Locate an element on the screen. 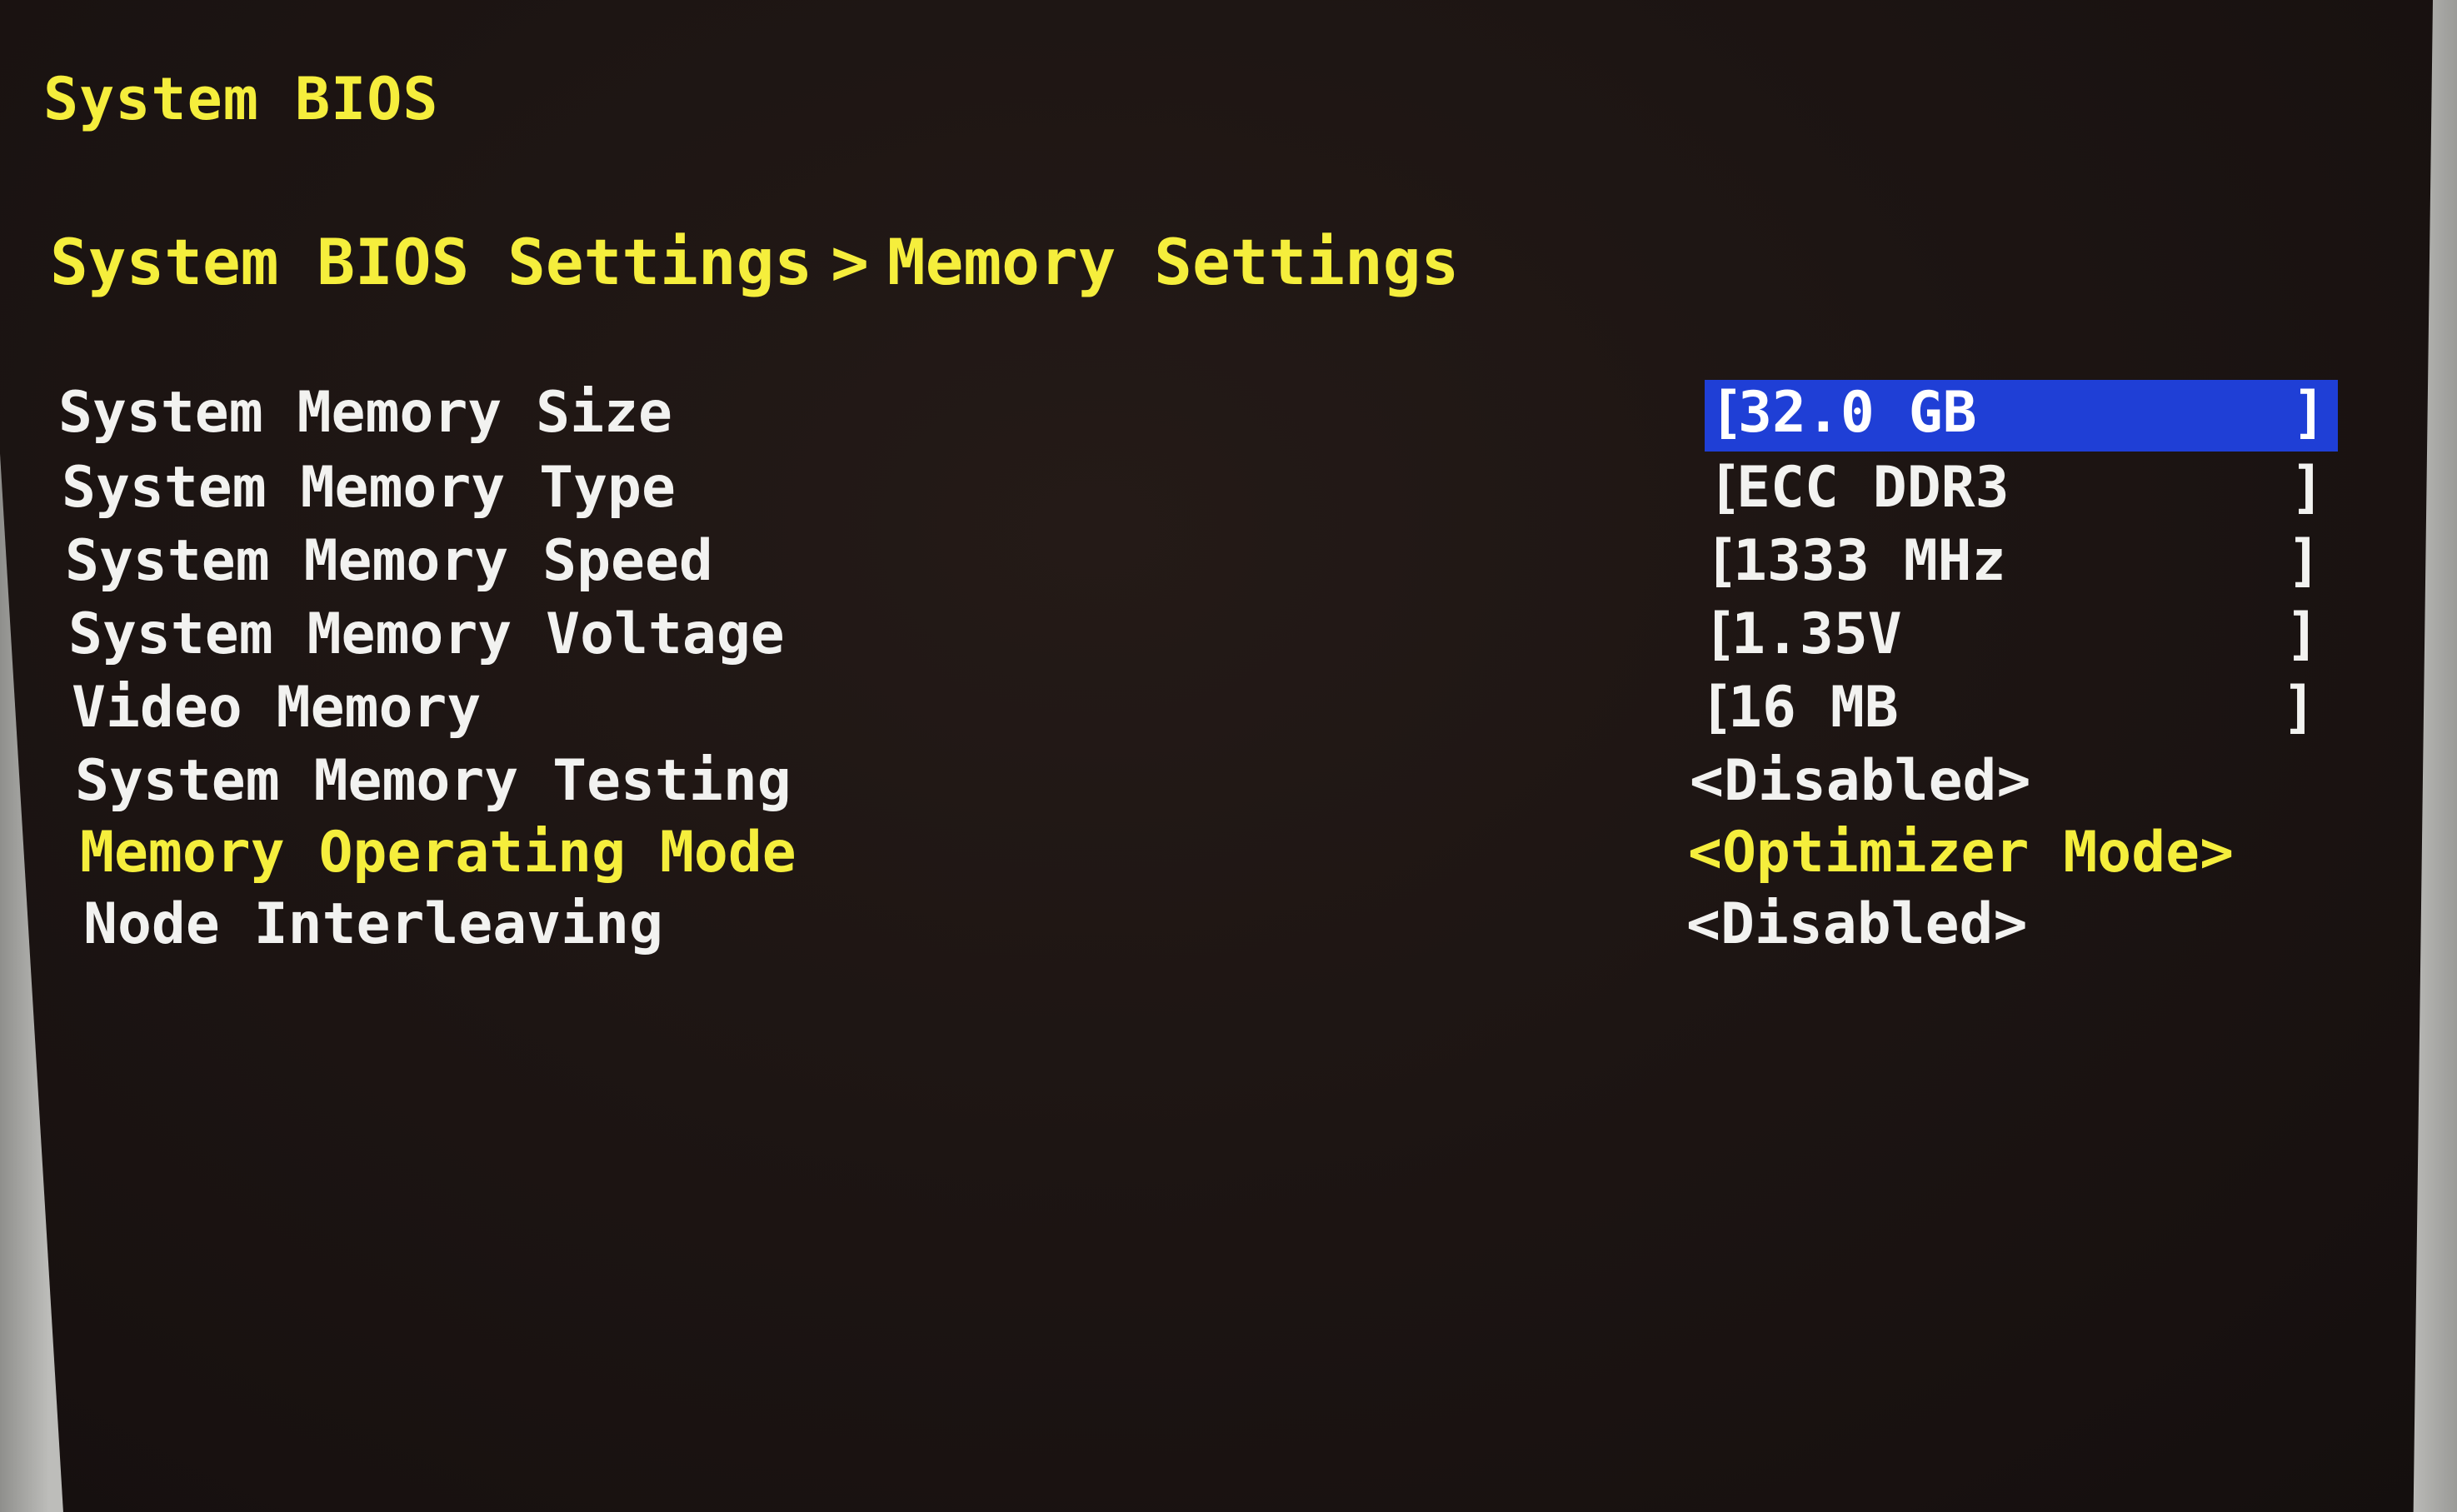 Image resolution: width=2457 pixels, height=1512 pixels. setting-value-field: [ 16 MB ] is located at coordinates (2011, 710).